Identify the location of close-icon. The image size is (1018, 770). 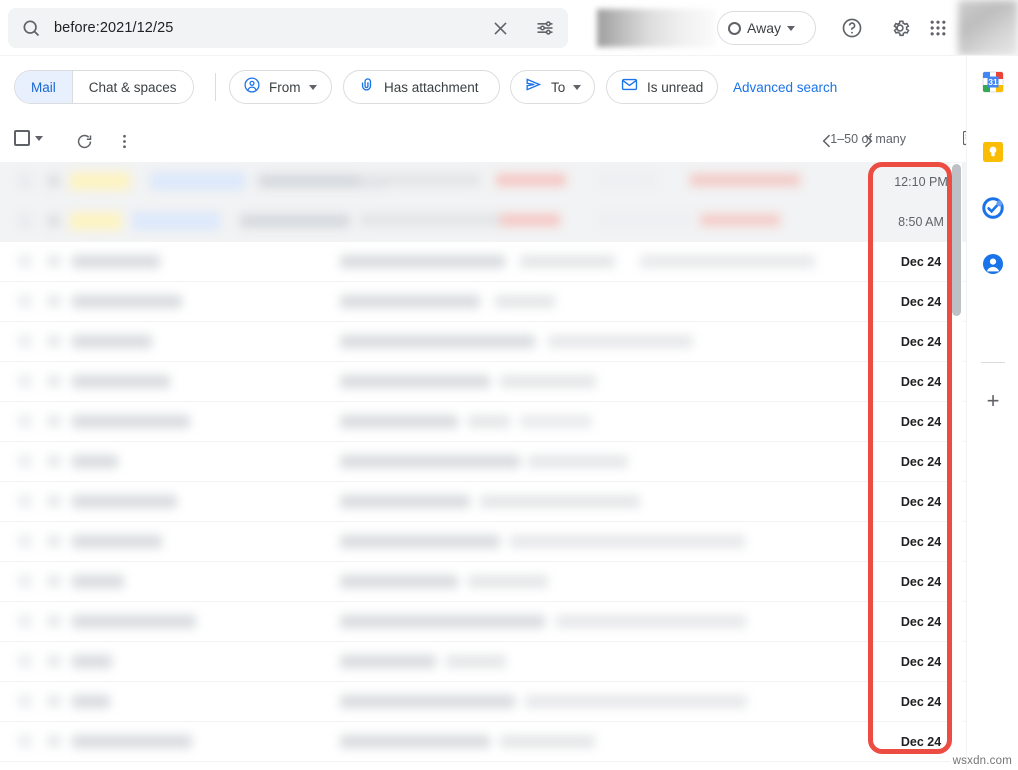
(500, 28).